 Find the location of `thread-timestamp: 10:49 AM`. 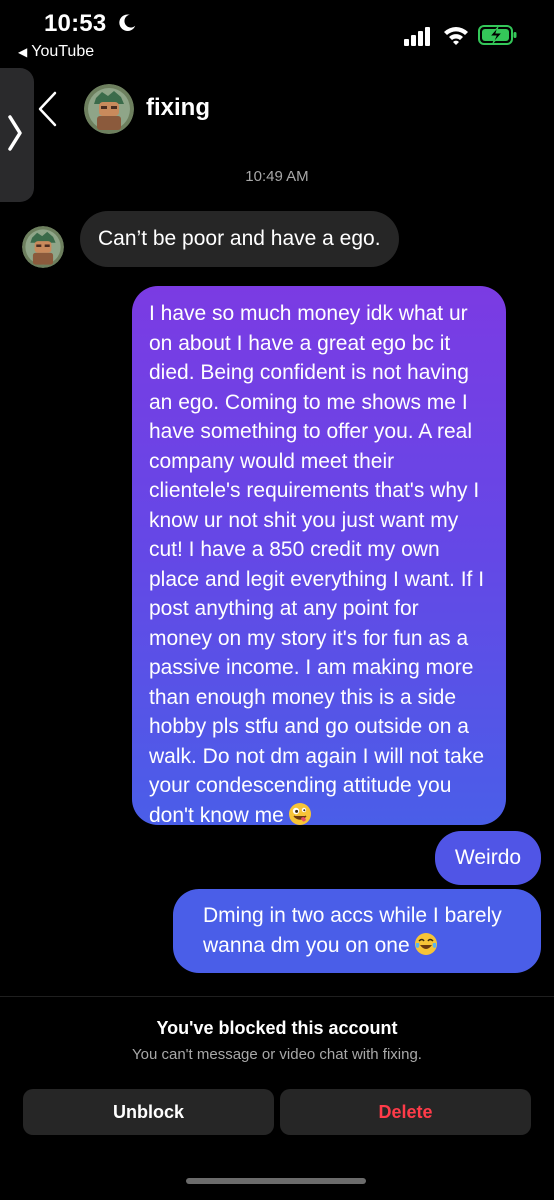

thread-timestamp: 10:49 AM is located at coordinates (277, 176).